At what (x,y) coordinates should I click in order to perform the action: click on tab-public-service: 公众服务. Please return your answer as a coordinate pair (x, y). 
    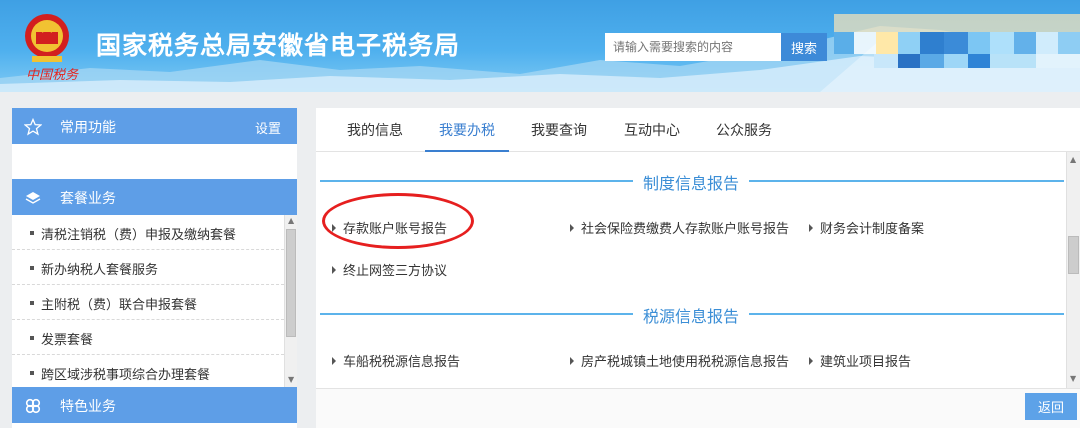
    Looking at the image, I should click on (744, 130).